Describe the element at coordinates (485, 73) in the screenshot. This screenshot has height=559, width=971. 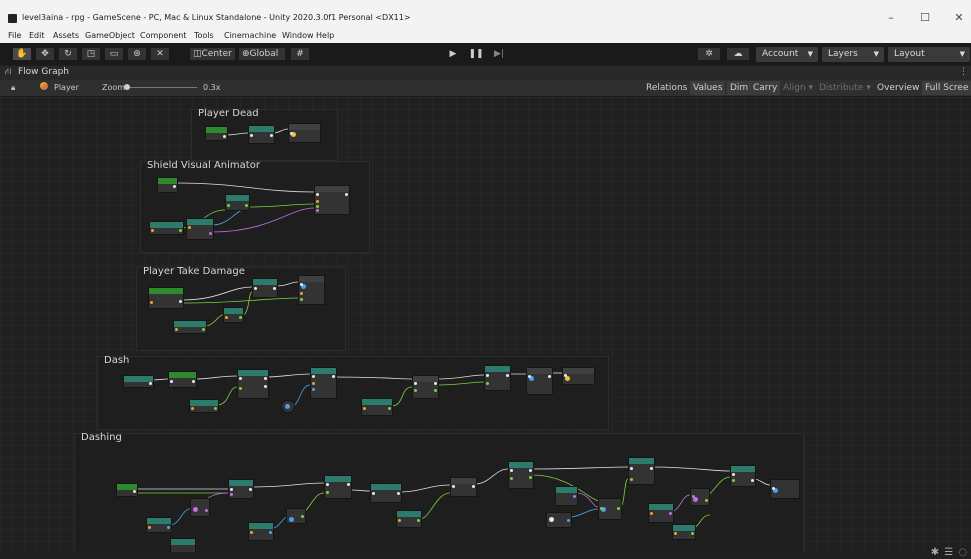
I see `flow-graph-tab: ⛙ Flow Graph ⋮` at that location.